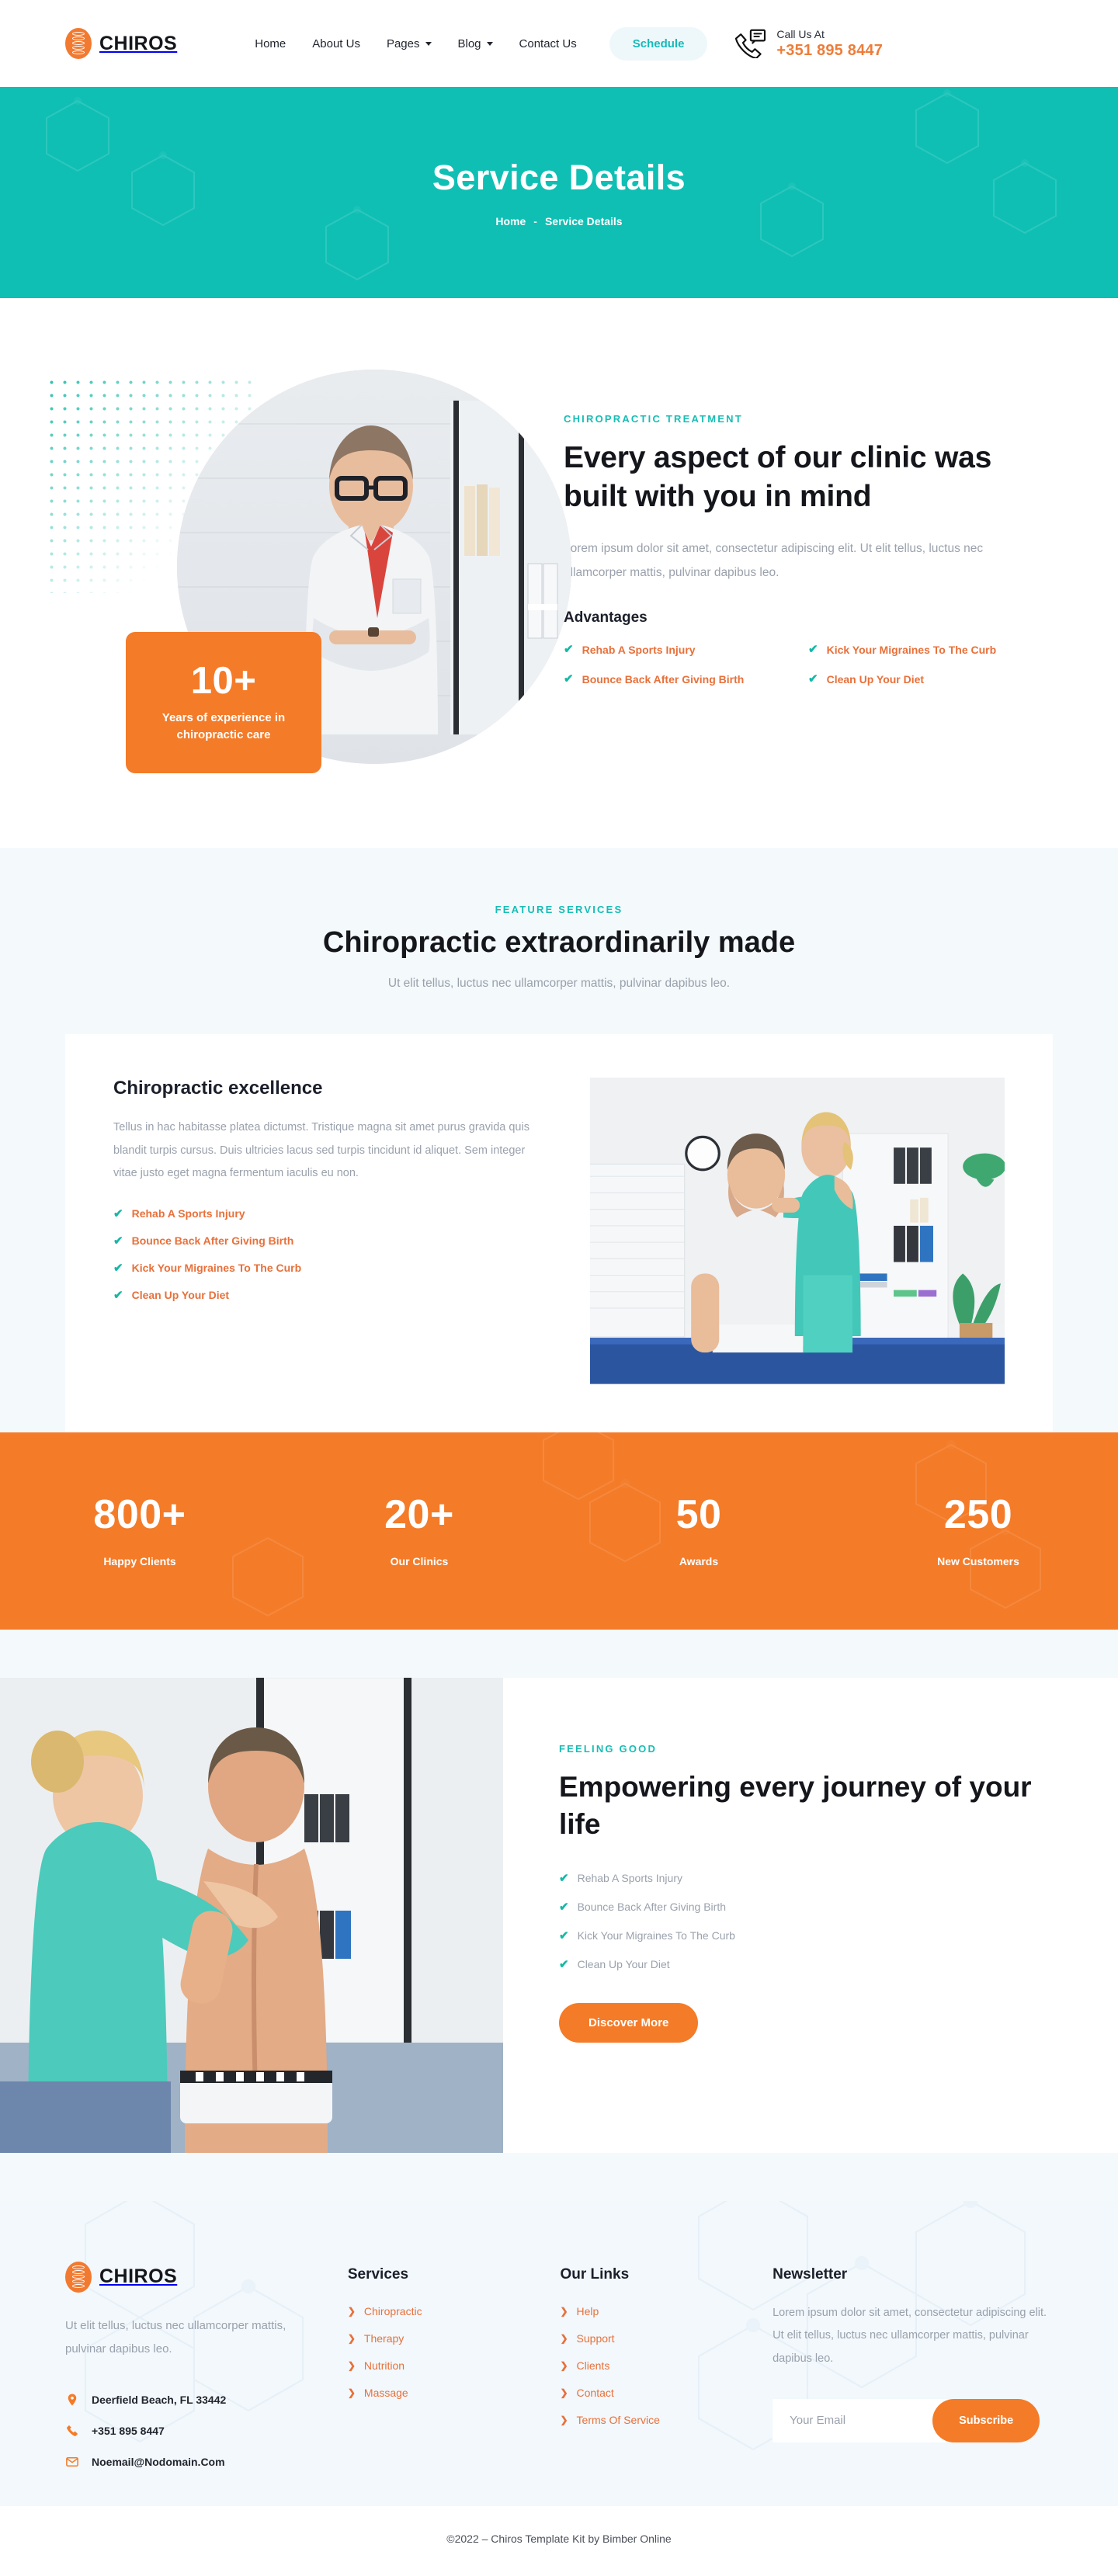 The image size is (1118, 2576). What do you see at coordinates (559, 909) in the screenshot?
I see `feature-eyebrow: FEATURE SERVICES` at bounding box center [559, 909].